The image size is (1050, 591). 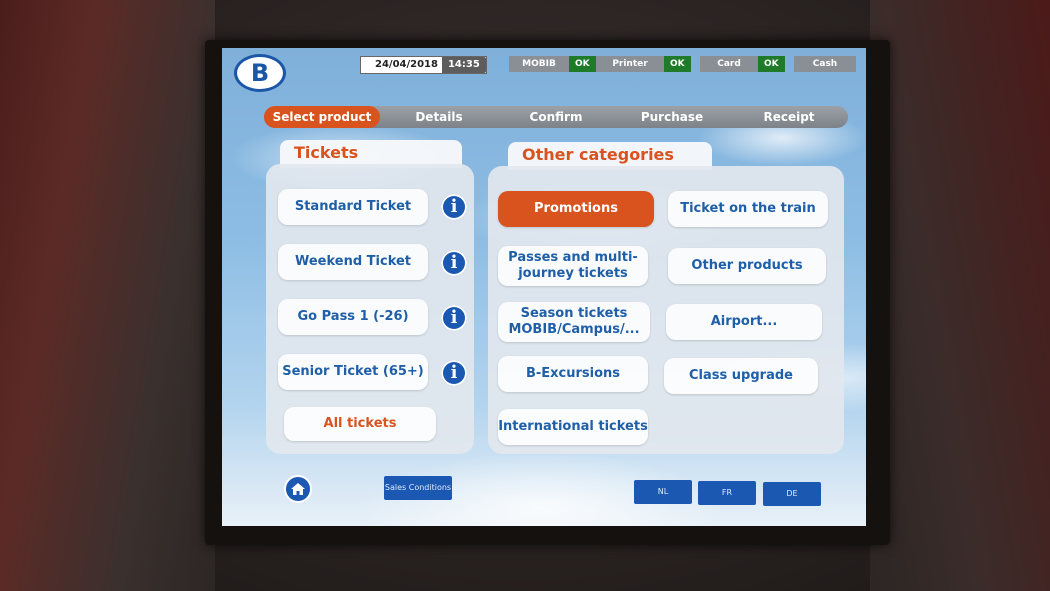 I want to click on b-excursions-button: B-Excursions, so click(x=573, y=374).